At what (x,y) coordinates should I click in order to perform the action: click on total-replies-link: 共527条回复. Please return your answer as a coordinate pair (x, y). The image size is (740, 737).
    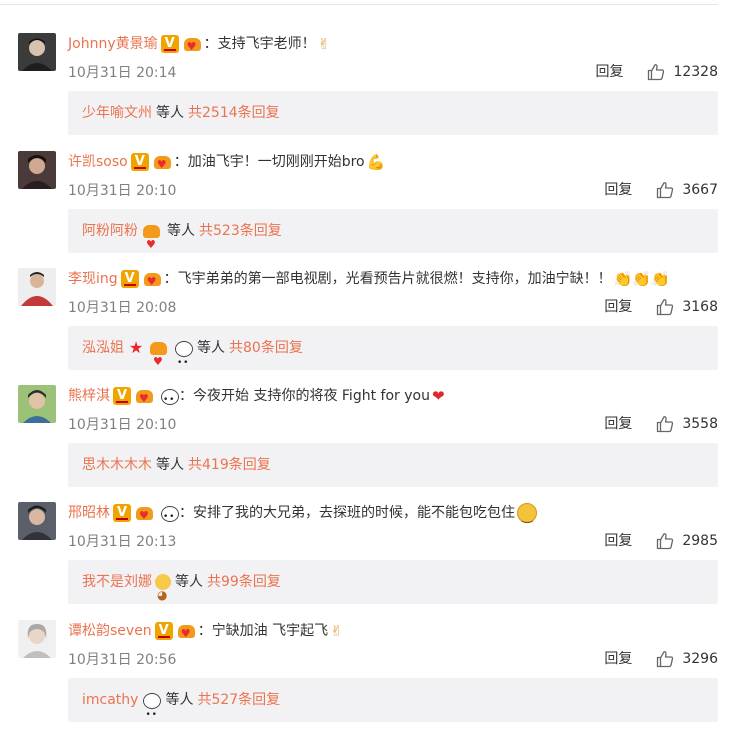
    Looking at the image, I should click on (238, 700).